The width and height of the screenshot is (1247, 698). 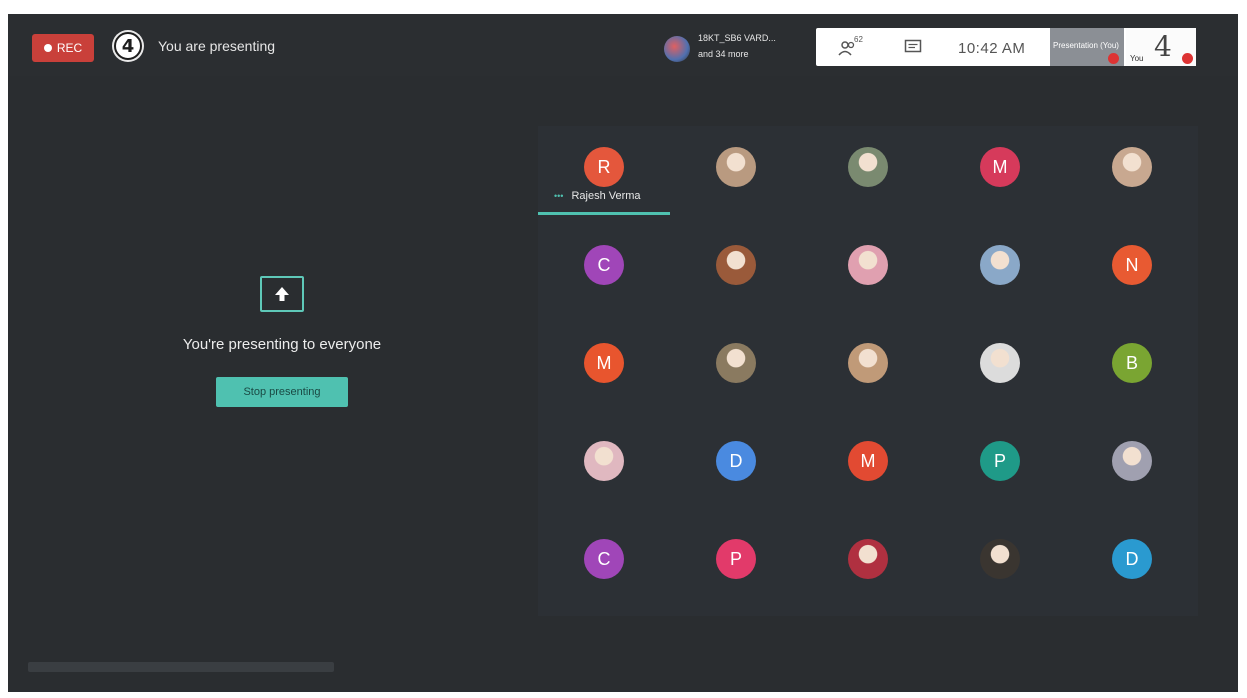 I want to click on chat-button, so click(x=913, y=49).